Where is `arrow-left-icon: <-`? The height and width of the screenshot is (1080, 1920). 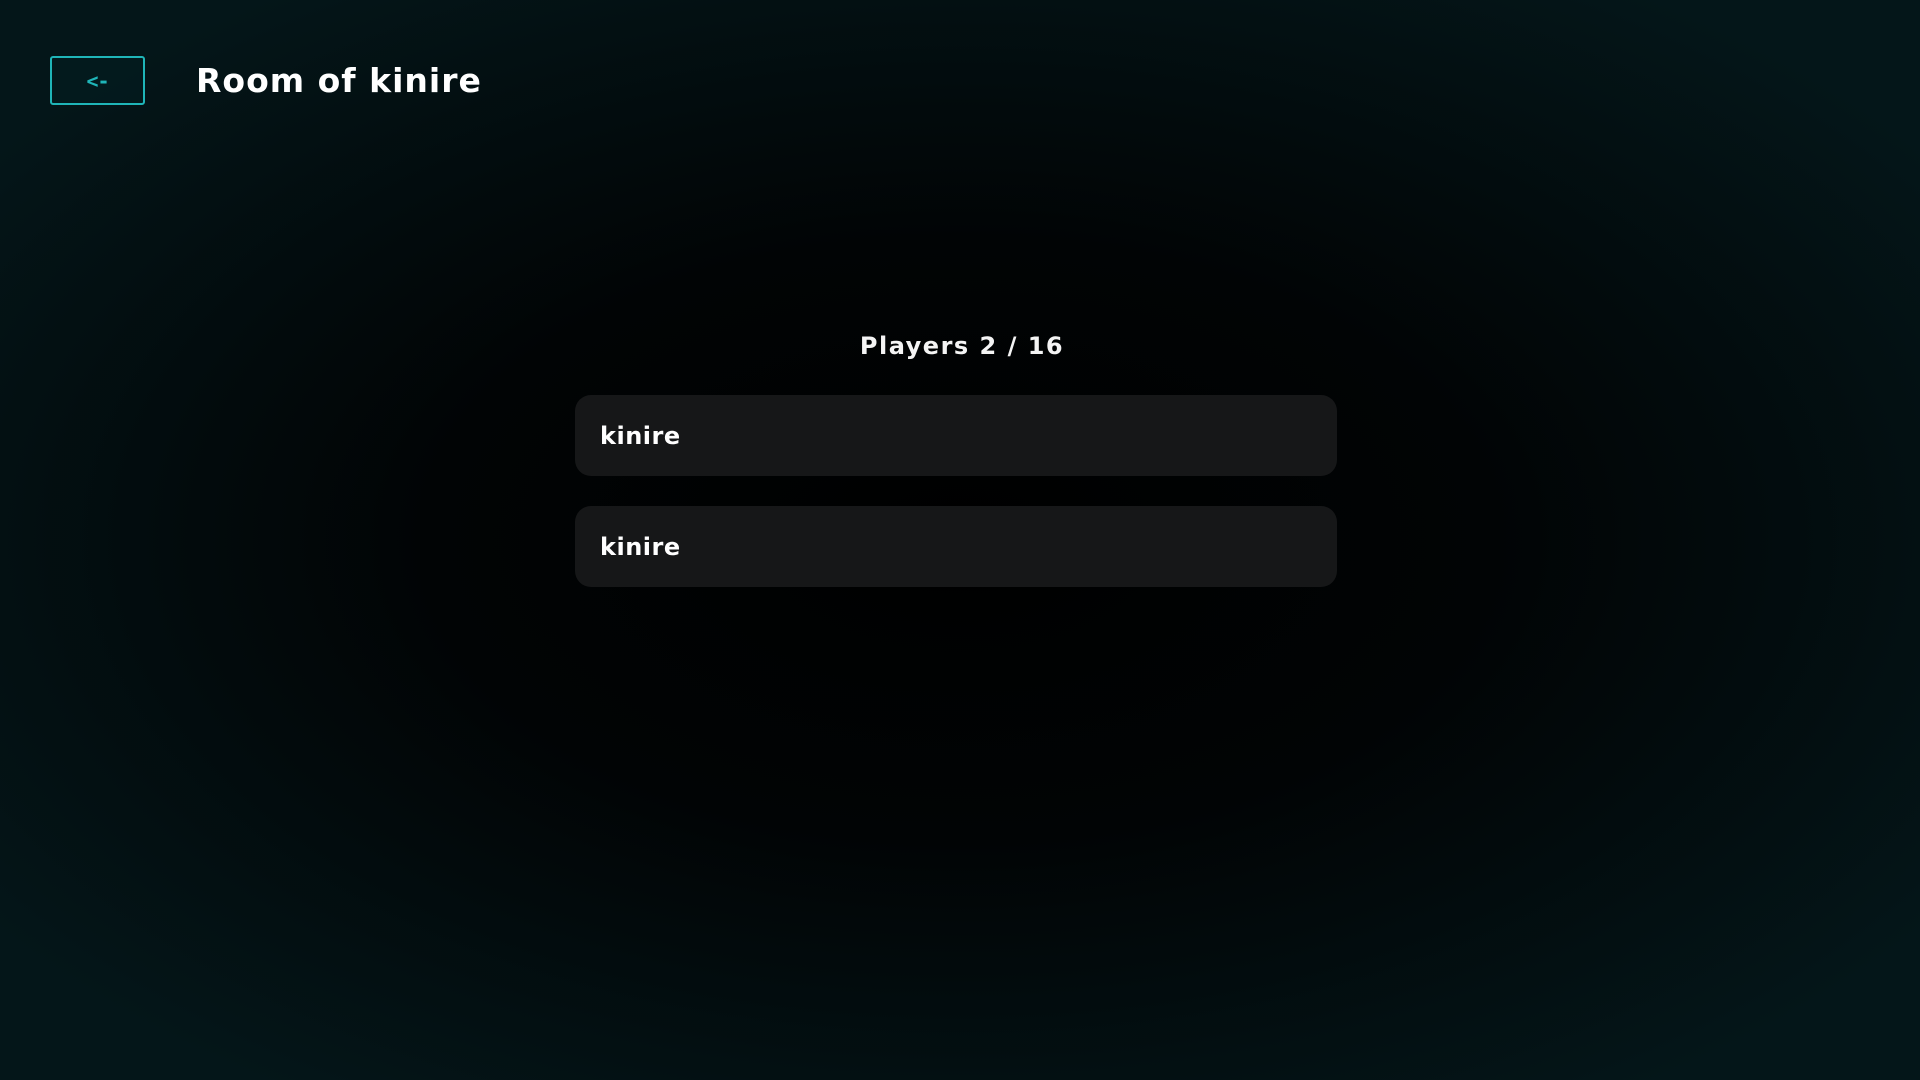 arrow-left-icon: <- is located at coordinates (97, 80).